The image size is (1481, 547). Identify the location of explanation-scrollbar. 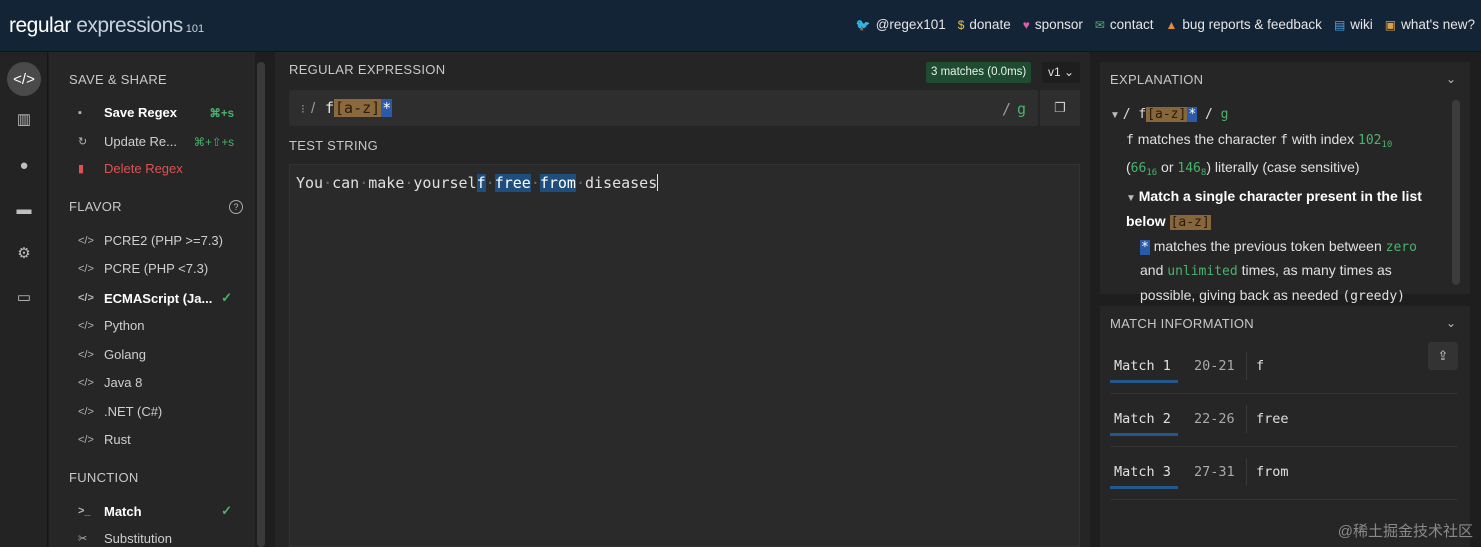
(1456, 192).